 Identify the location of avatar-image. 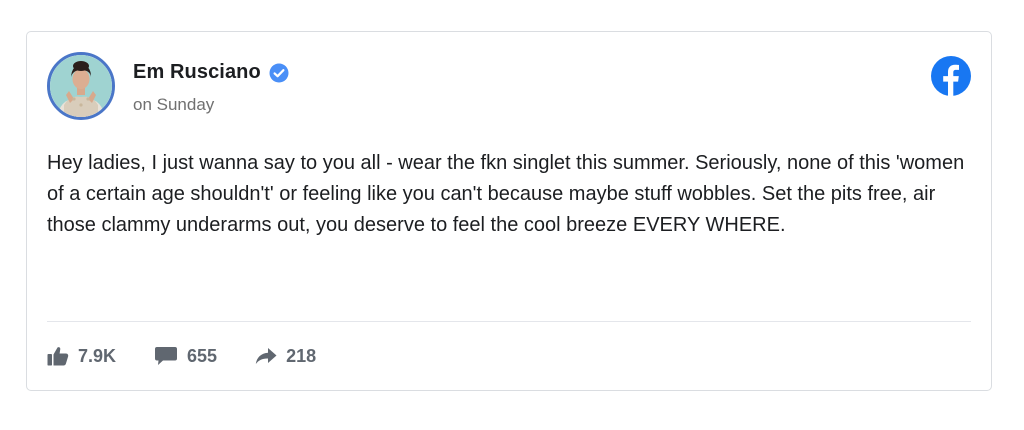
(81, 86).